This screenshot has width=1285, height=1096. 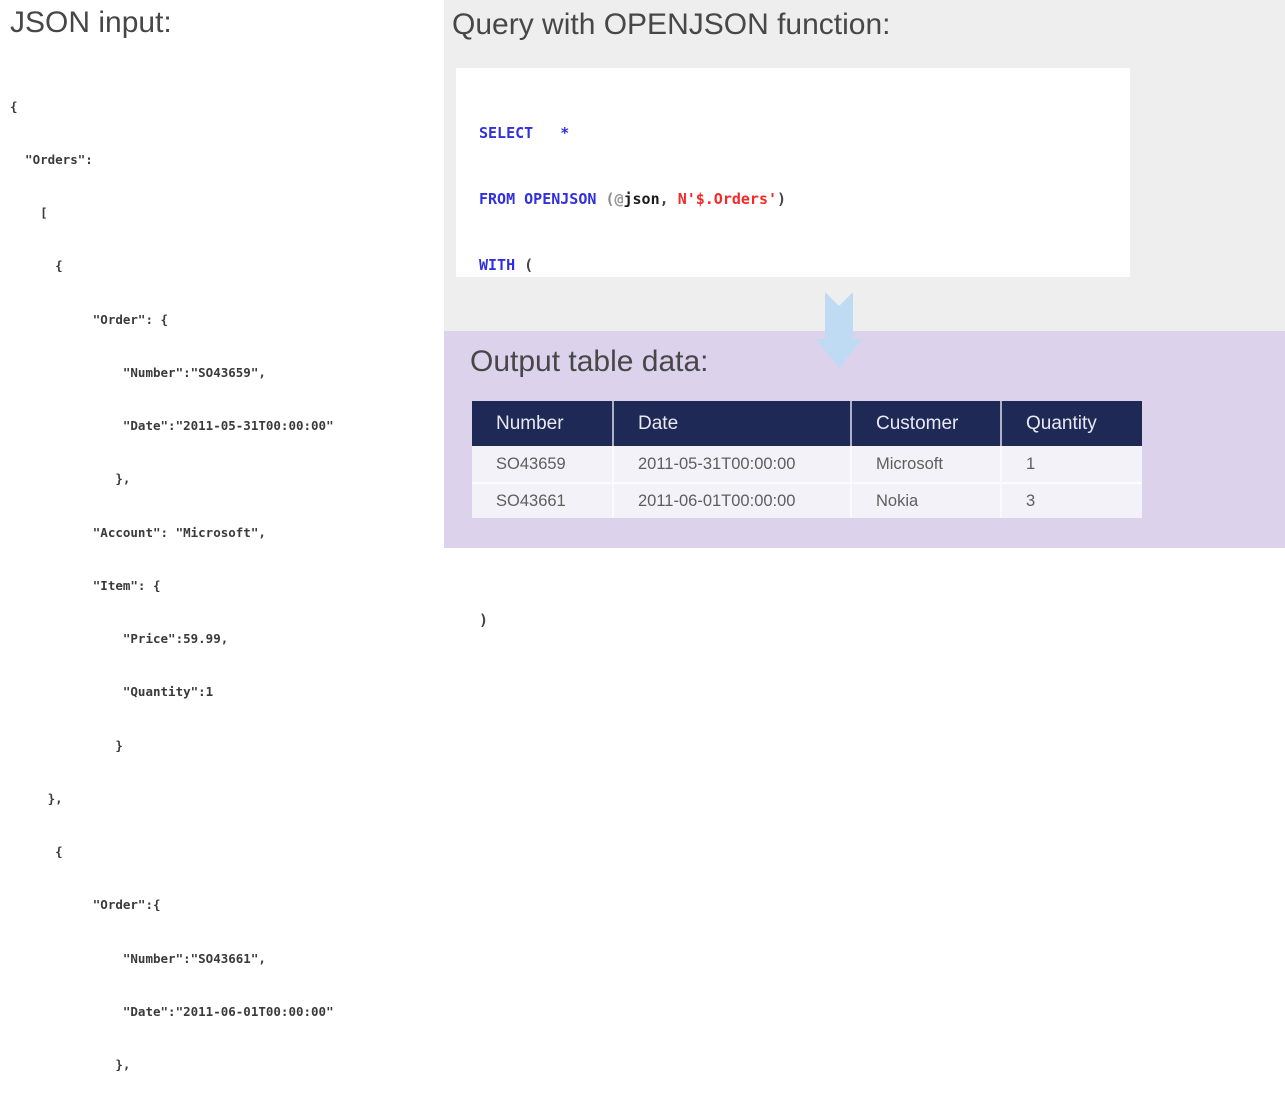 I want to click on json-line: "Item": {, so click(x=85, y=585).